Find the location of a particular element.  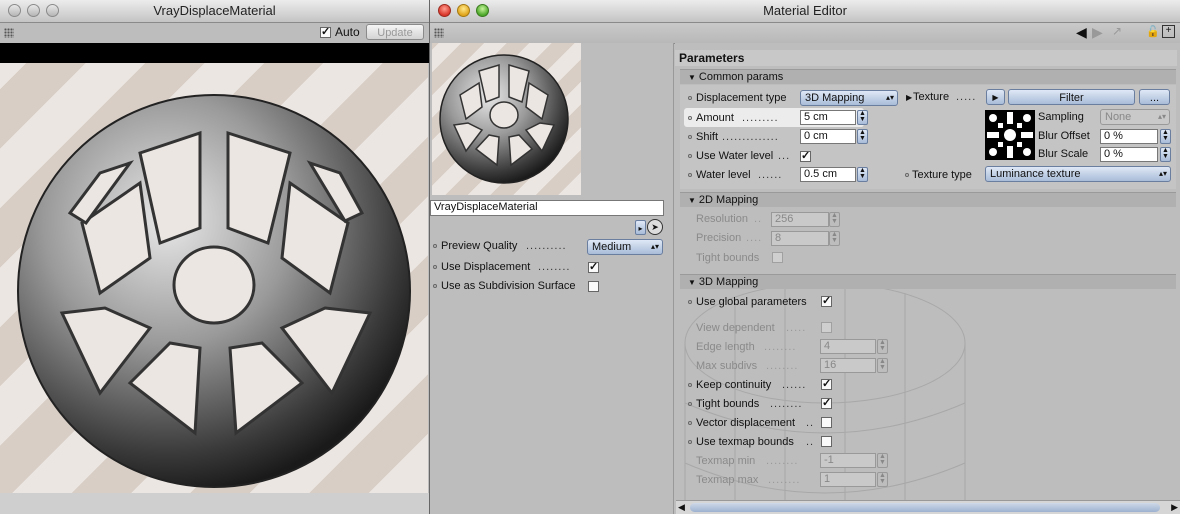

material-preview is located at coordinates (506, 119).